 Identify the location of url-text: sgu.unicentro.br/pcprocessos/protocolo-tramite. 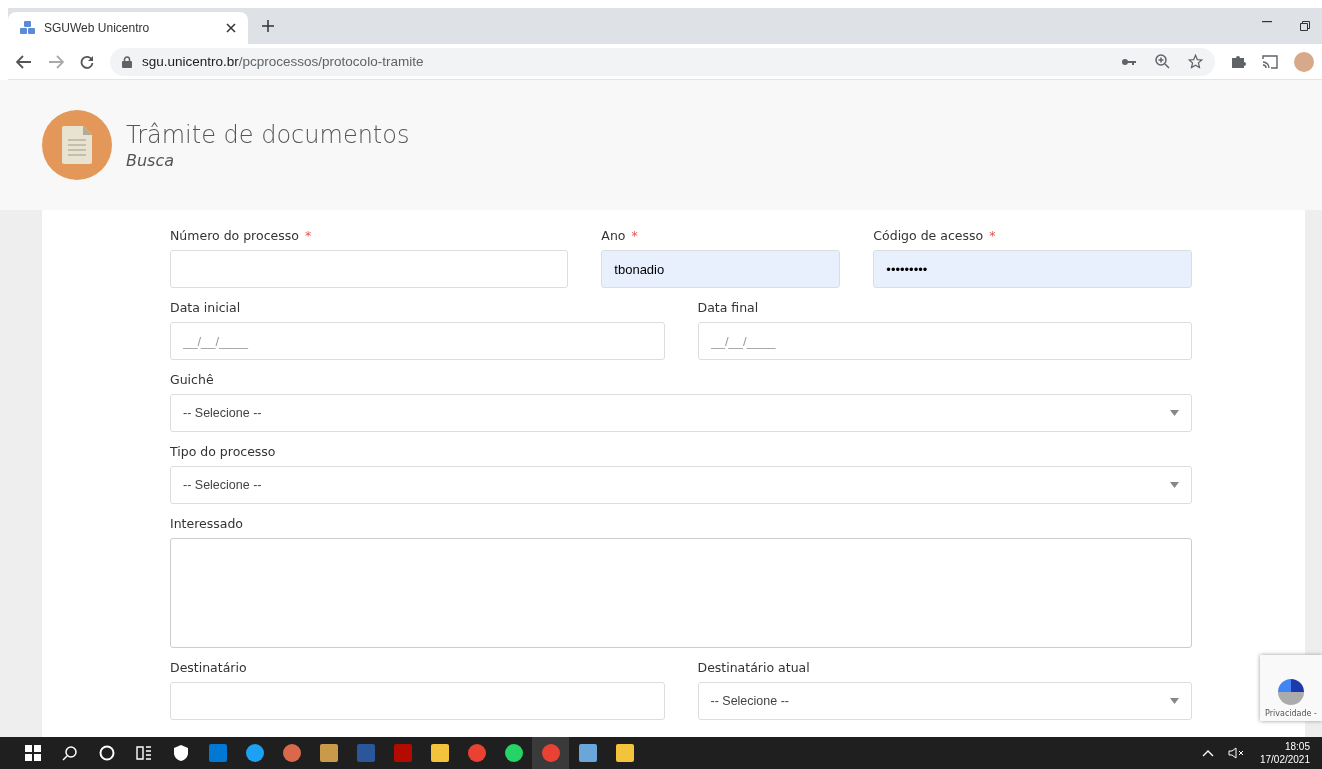
(283, 61).